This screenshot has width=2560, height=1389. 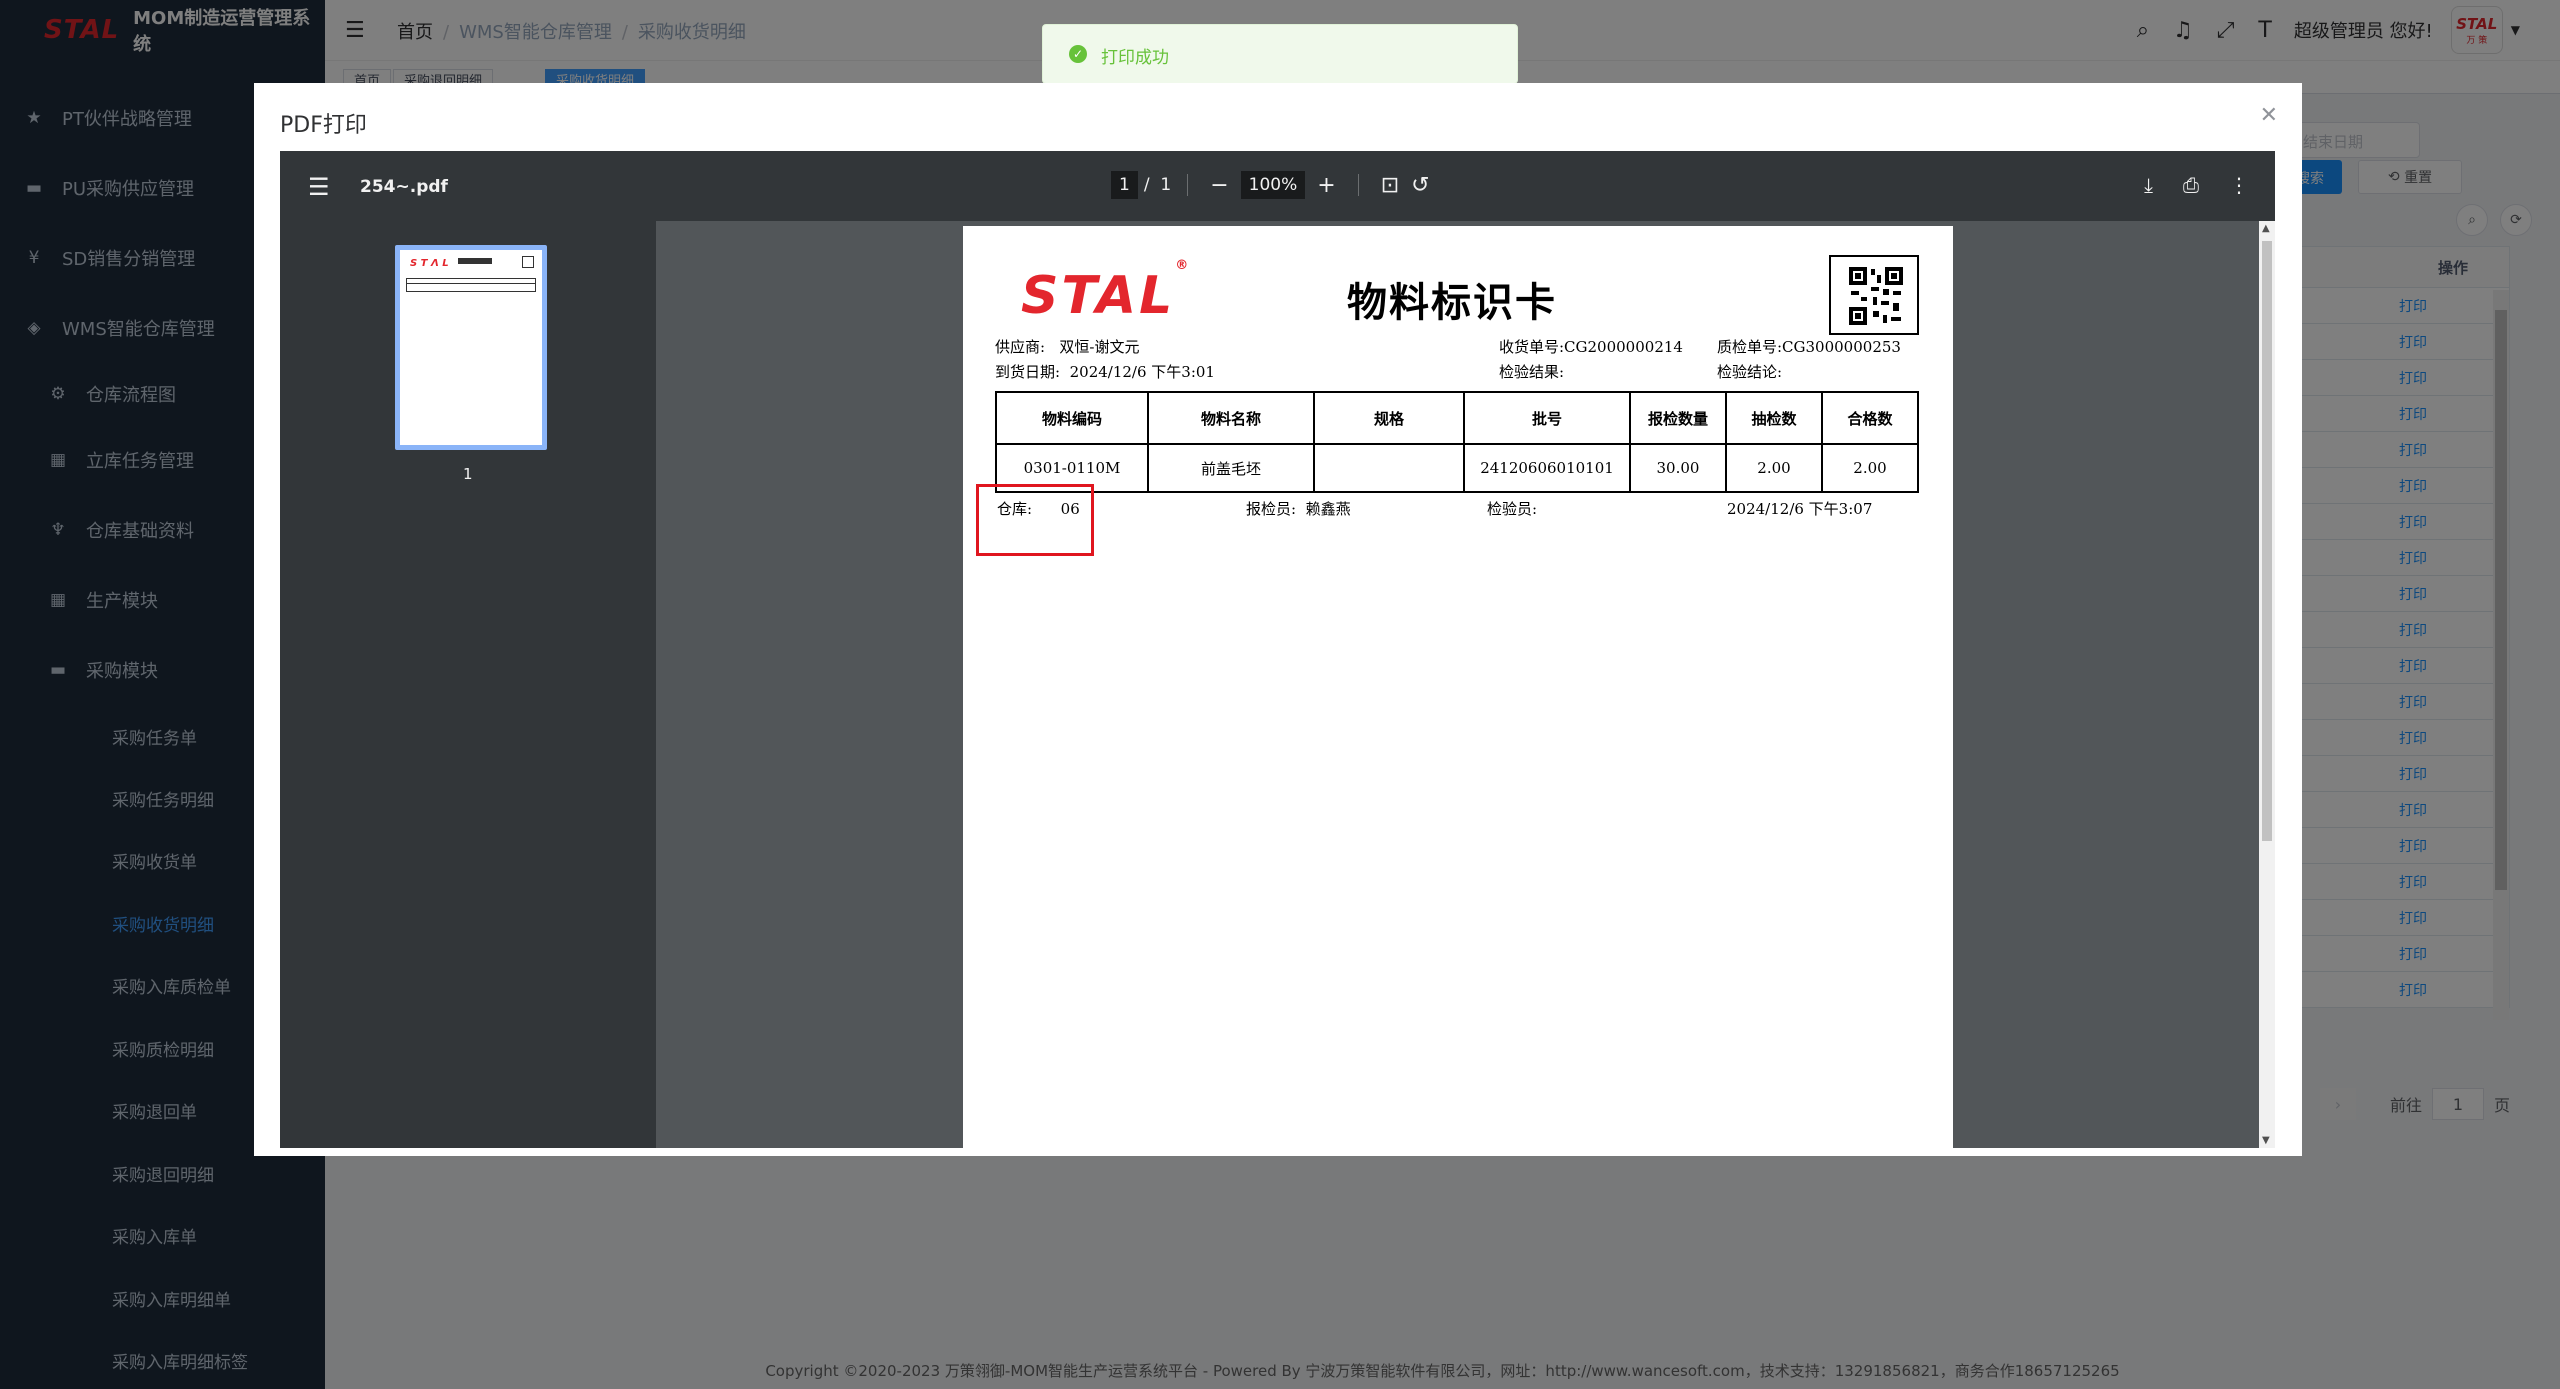 What do you see at coordinates (323, 125) in the screenshot?
I see `dialog-title: PDF打印` at bounding box center [323, 125].